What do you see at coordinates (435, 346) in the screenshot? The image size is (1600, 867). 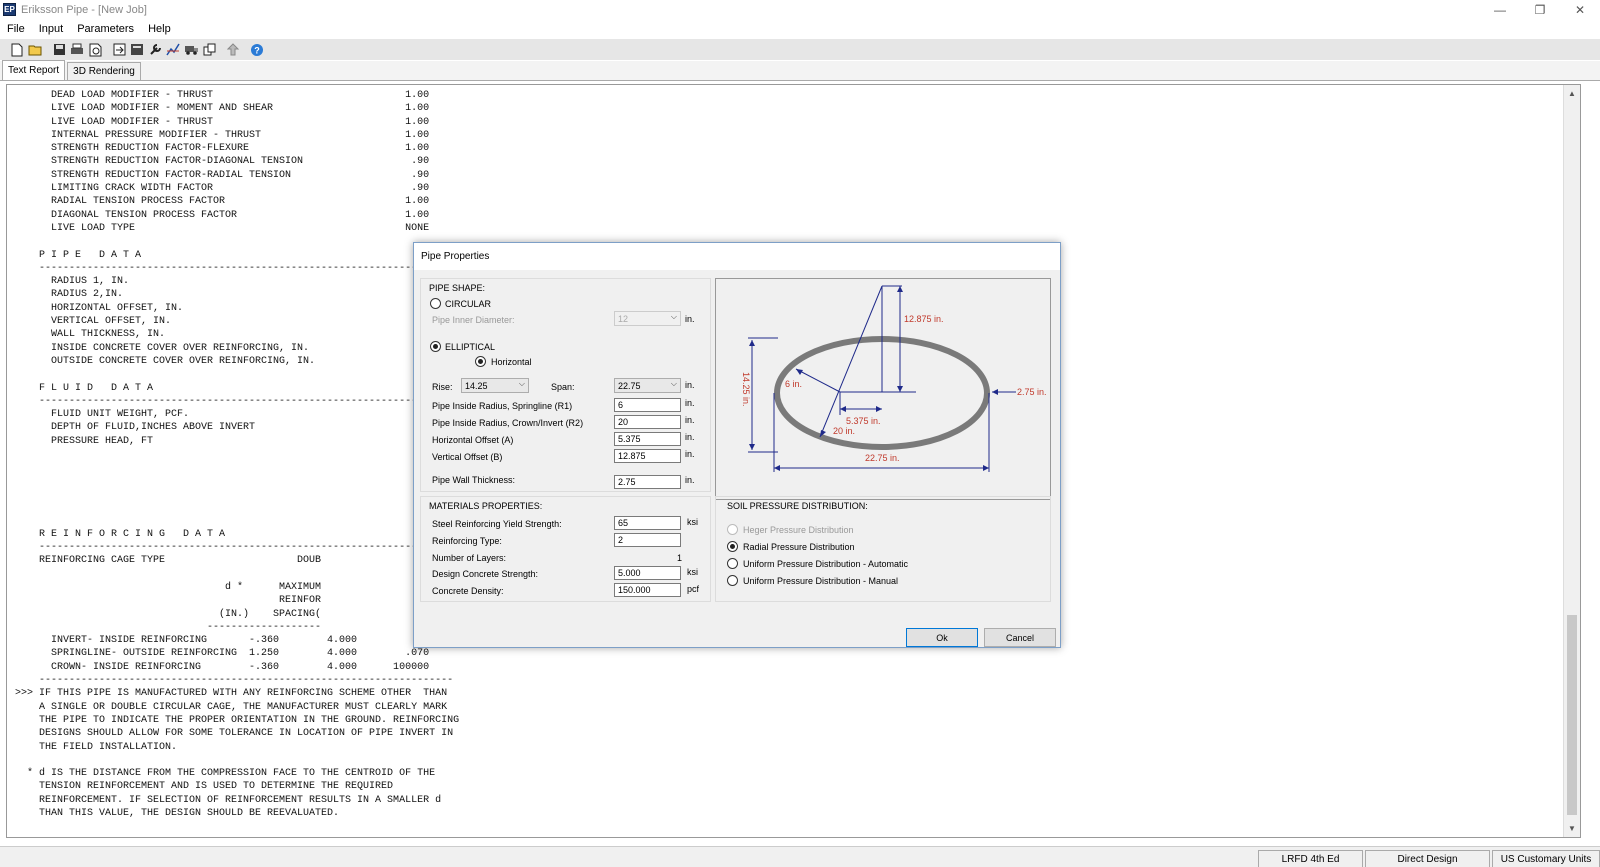 I see `elliptical-radio` at bounding box center [435, 346].